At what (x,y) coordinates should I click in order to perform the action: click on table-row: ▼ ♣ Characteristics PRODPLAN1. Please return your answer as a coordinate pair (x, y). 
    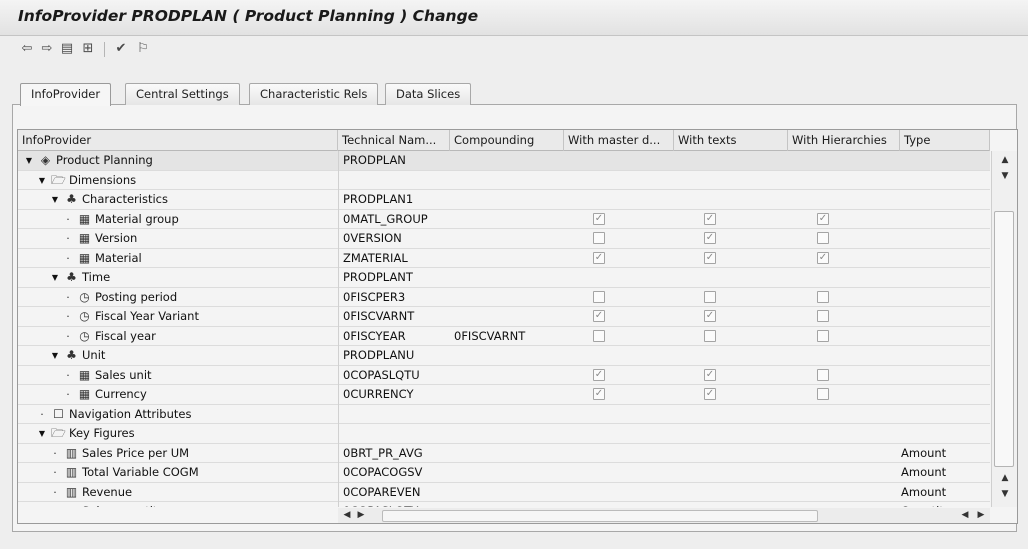
    Looking at the image, I should click on (504, 200).